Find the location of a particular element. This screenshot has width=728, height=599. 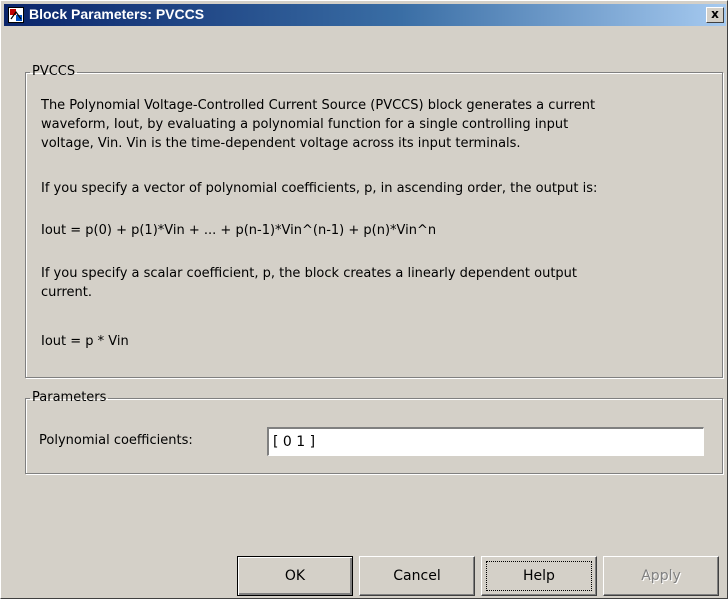

equation-line: Iout = p * Vin is located at coordinates (85, 341).